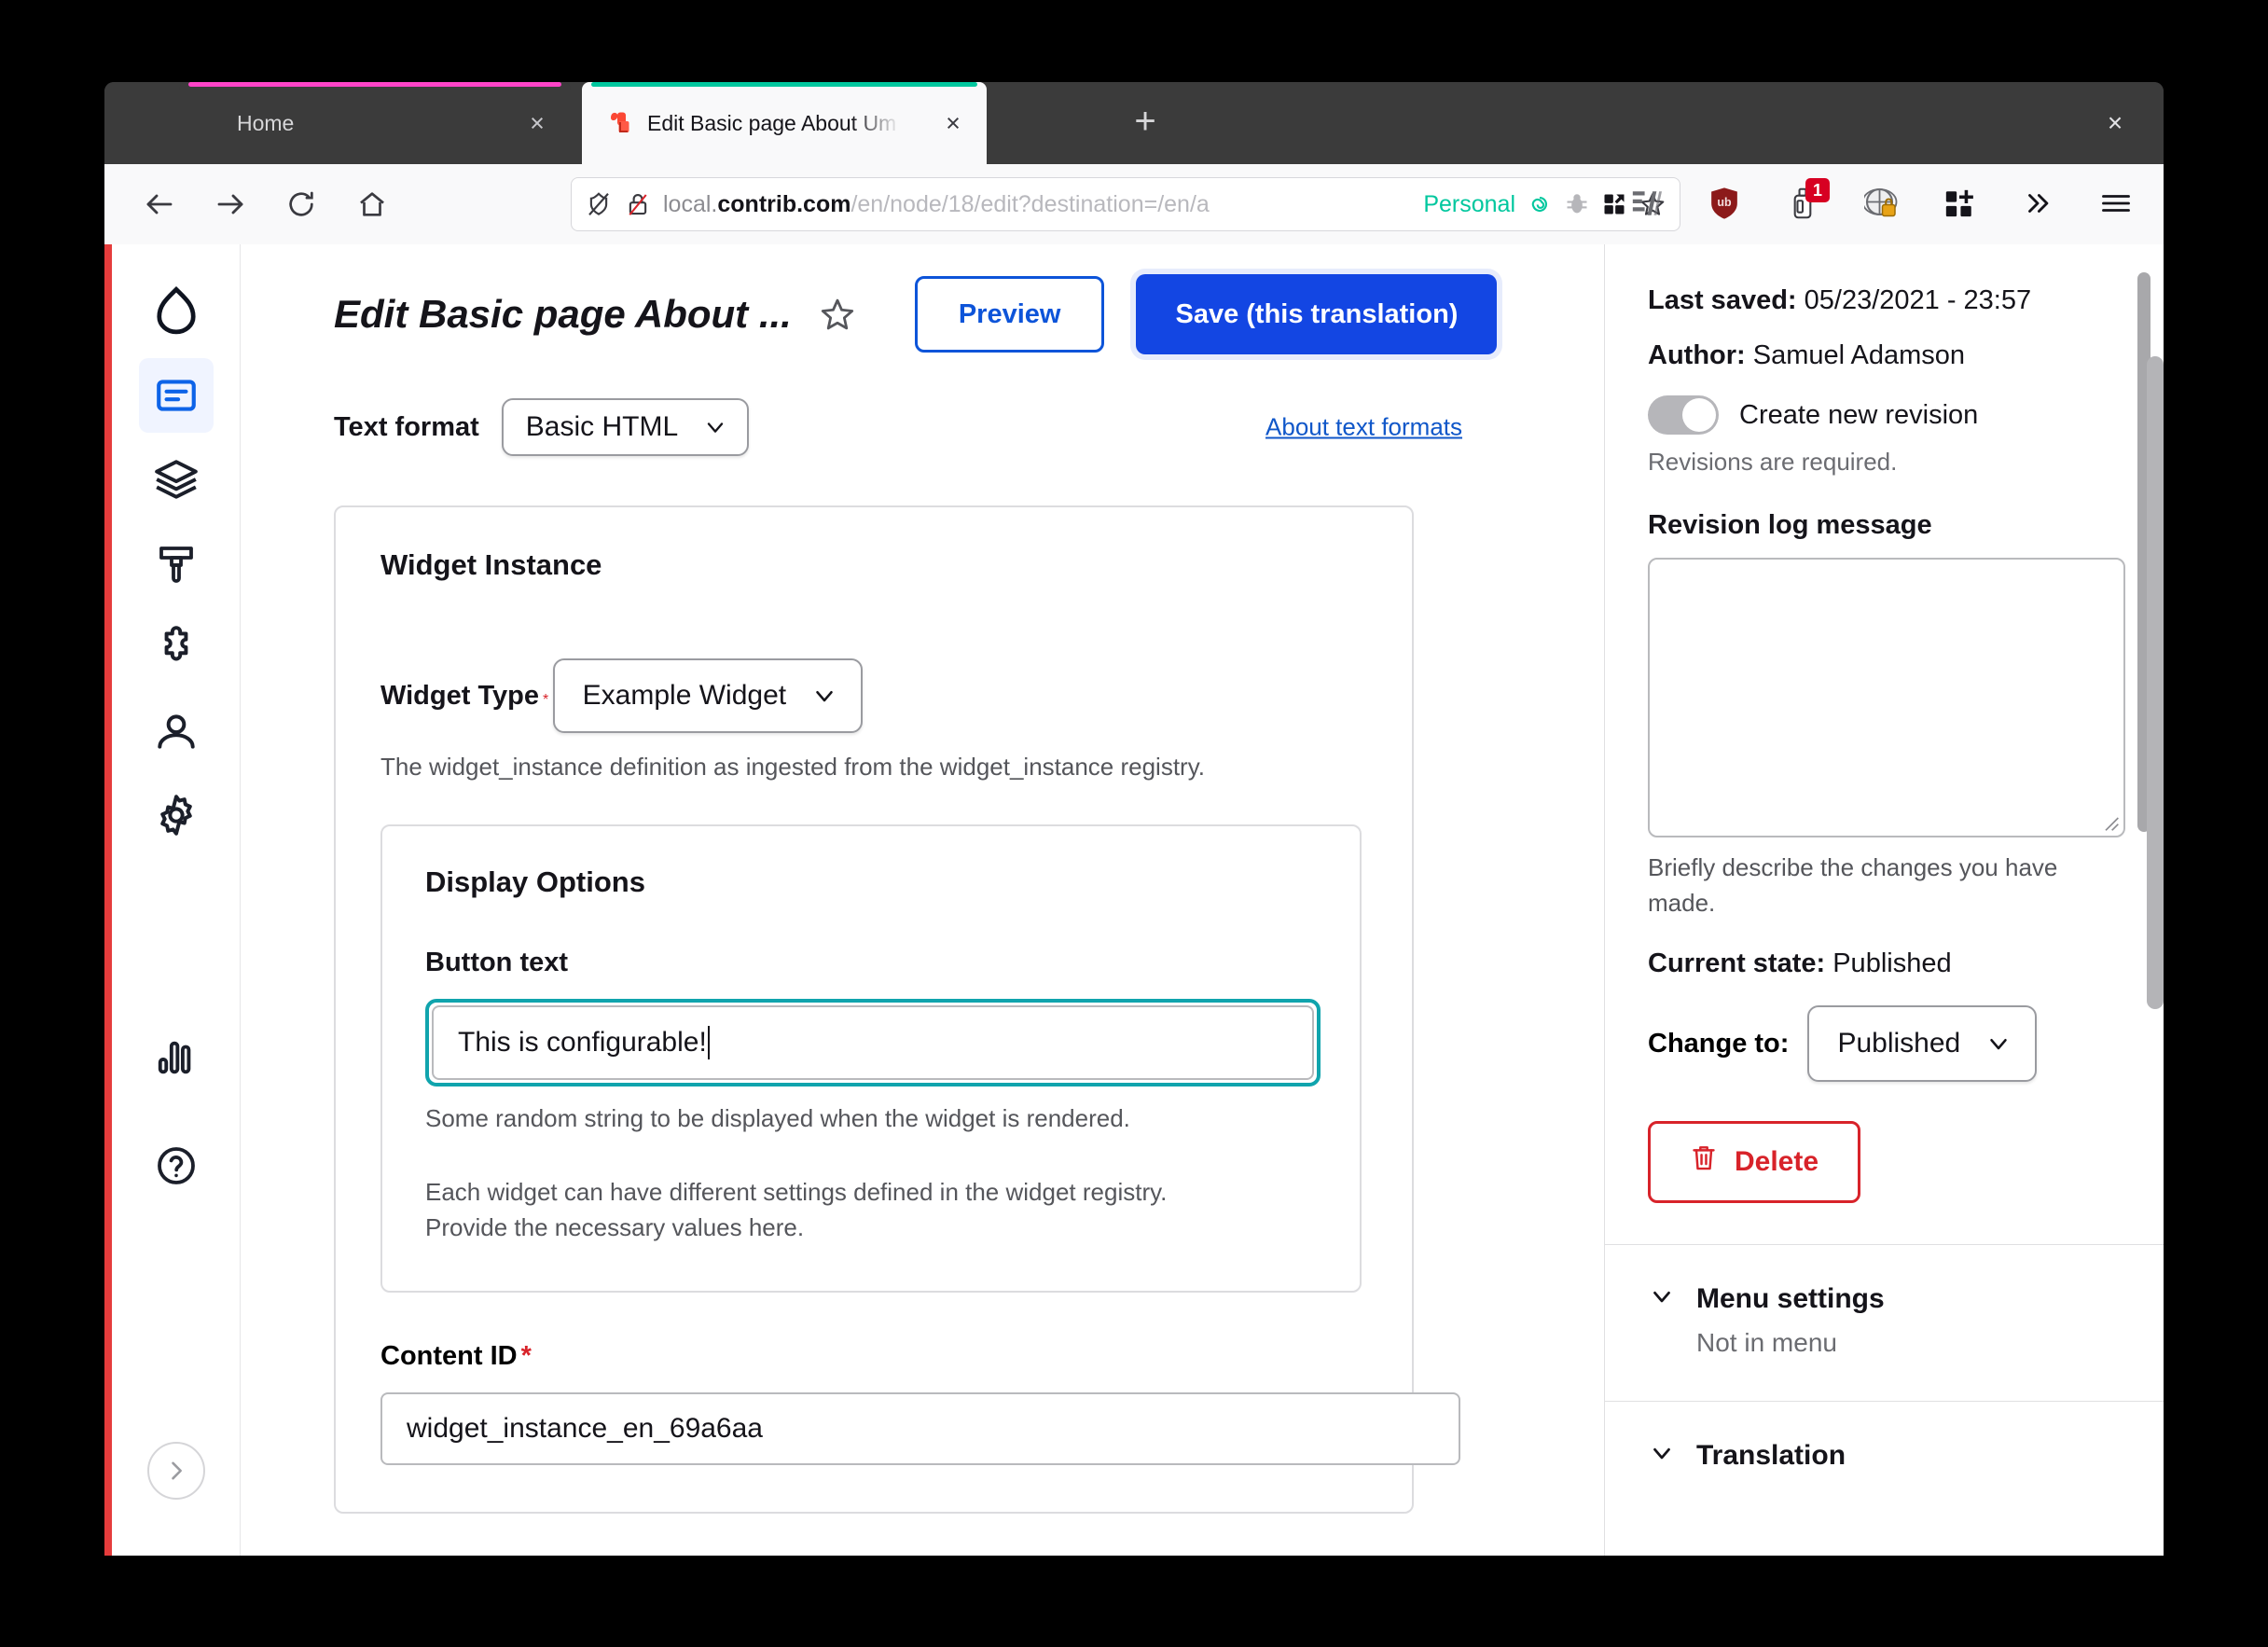 The image size is (2268, 1647). I want to click on forward-icon, so click(230, 204).